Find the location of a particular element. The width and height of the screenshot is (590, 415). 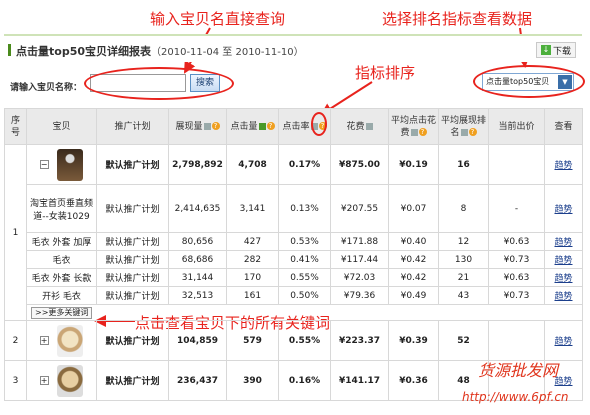

clicks-cell: 4,708 is located at coordinates (252, 164).